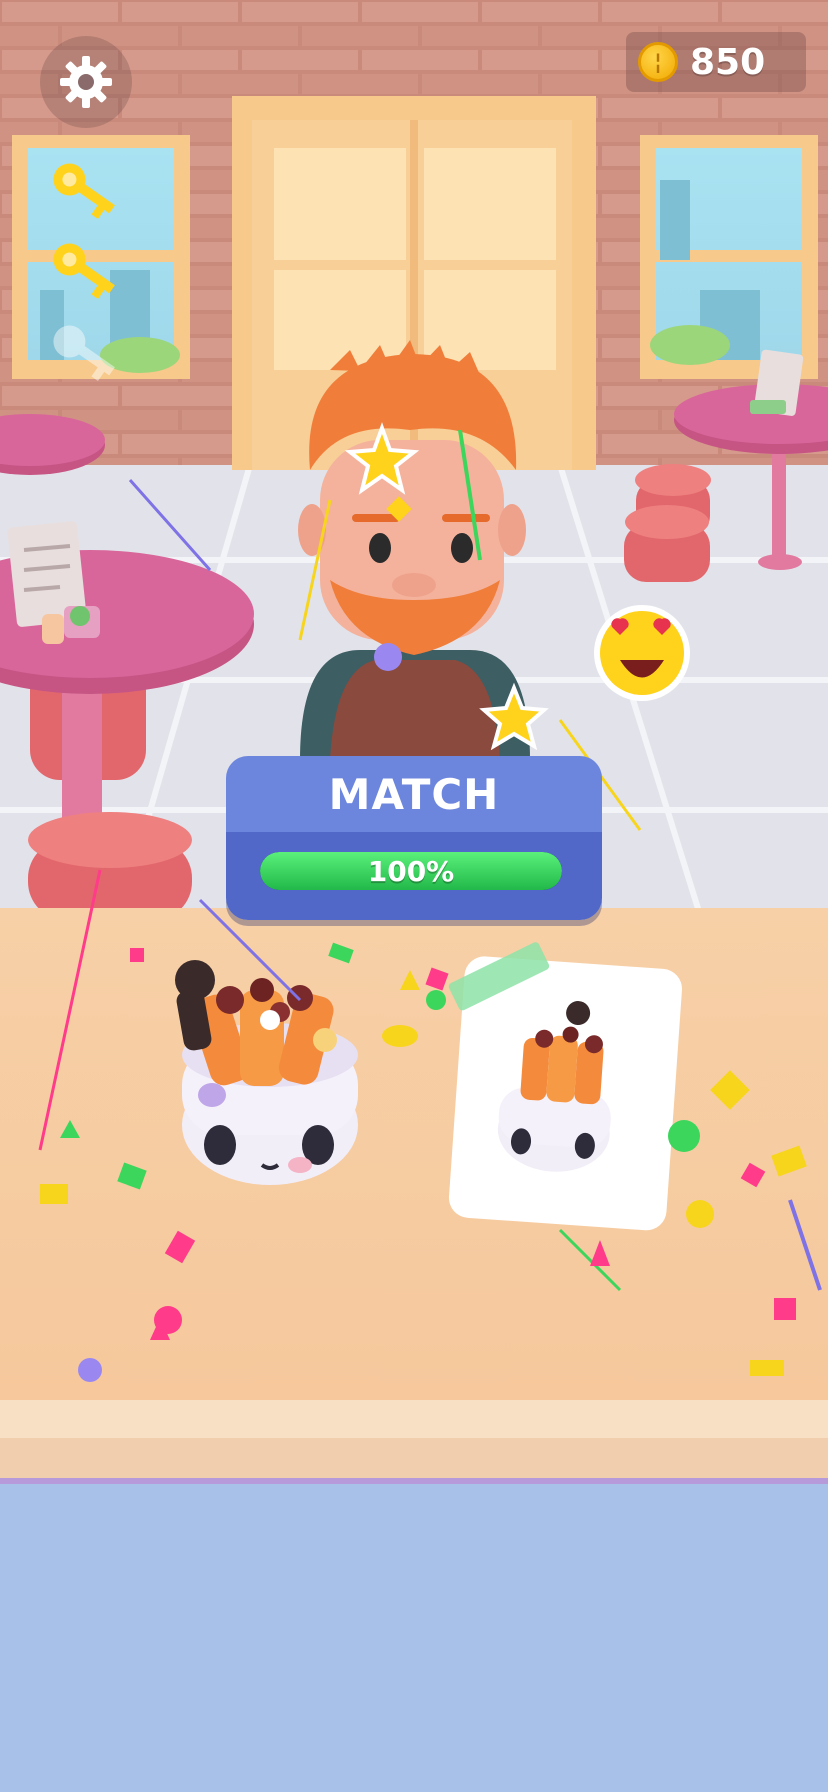  I want to click on left-window, so click(101, 257).